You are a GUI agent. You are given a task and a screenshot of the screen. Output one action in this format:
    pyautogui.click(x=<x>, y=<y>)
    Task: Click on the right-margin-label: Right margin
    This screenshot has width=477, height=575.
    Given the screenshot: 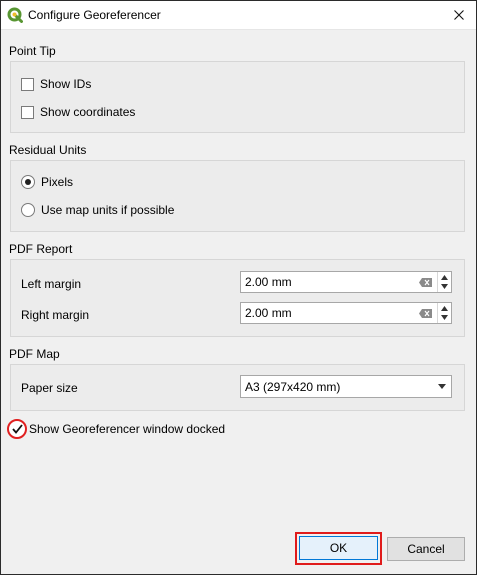 What is the action you would take?
    pyautogui.click(x=55, y=315)
    